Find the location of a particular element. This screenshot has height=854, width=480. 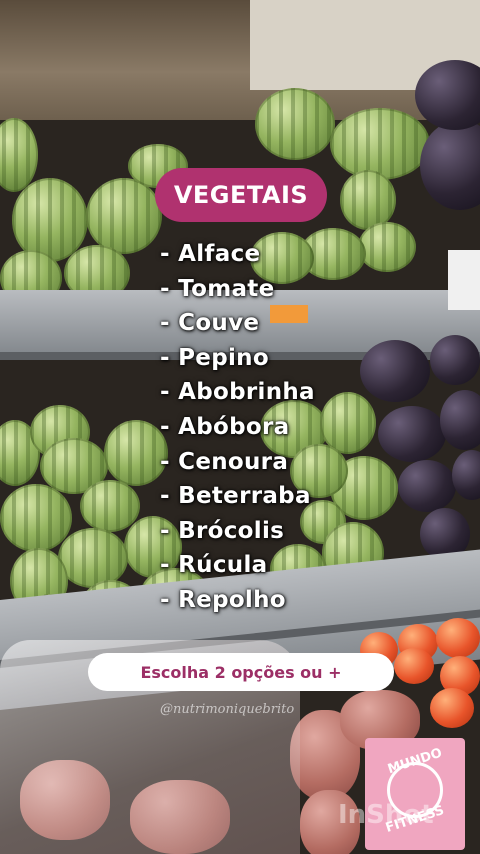

title-badge: VEGETAIS is located at coordinates (241, 195).